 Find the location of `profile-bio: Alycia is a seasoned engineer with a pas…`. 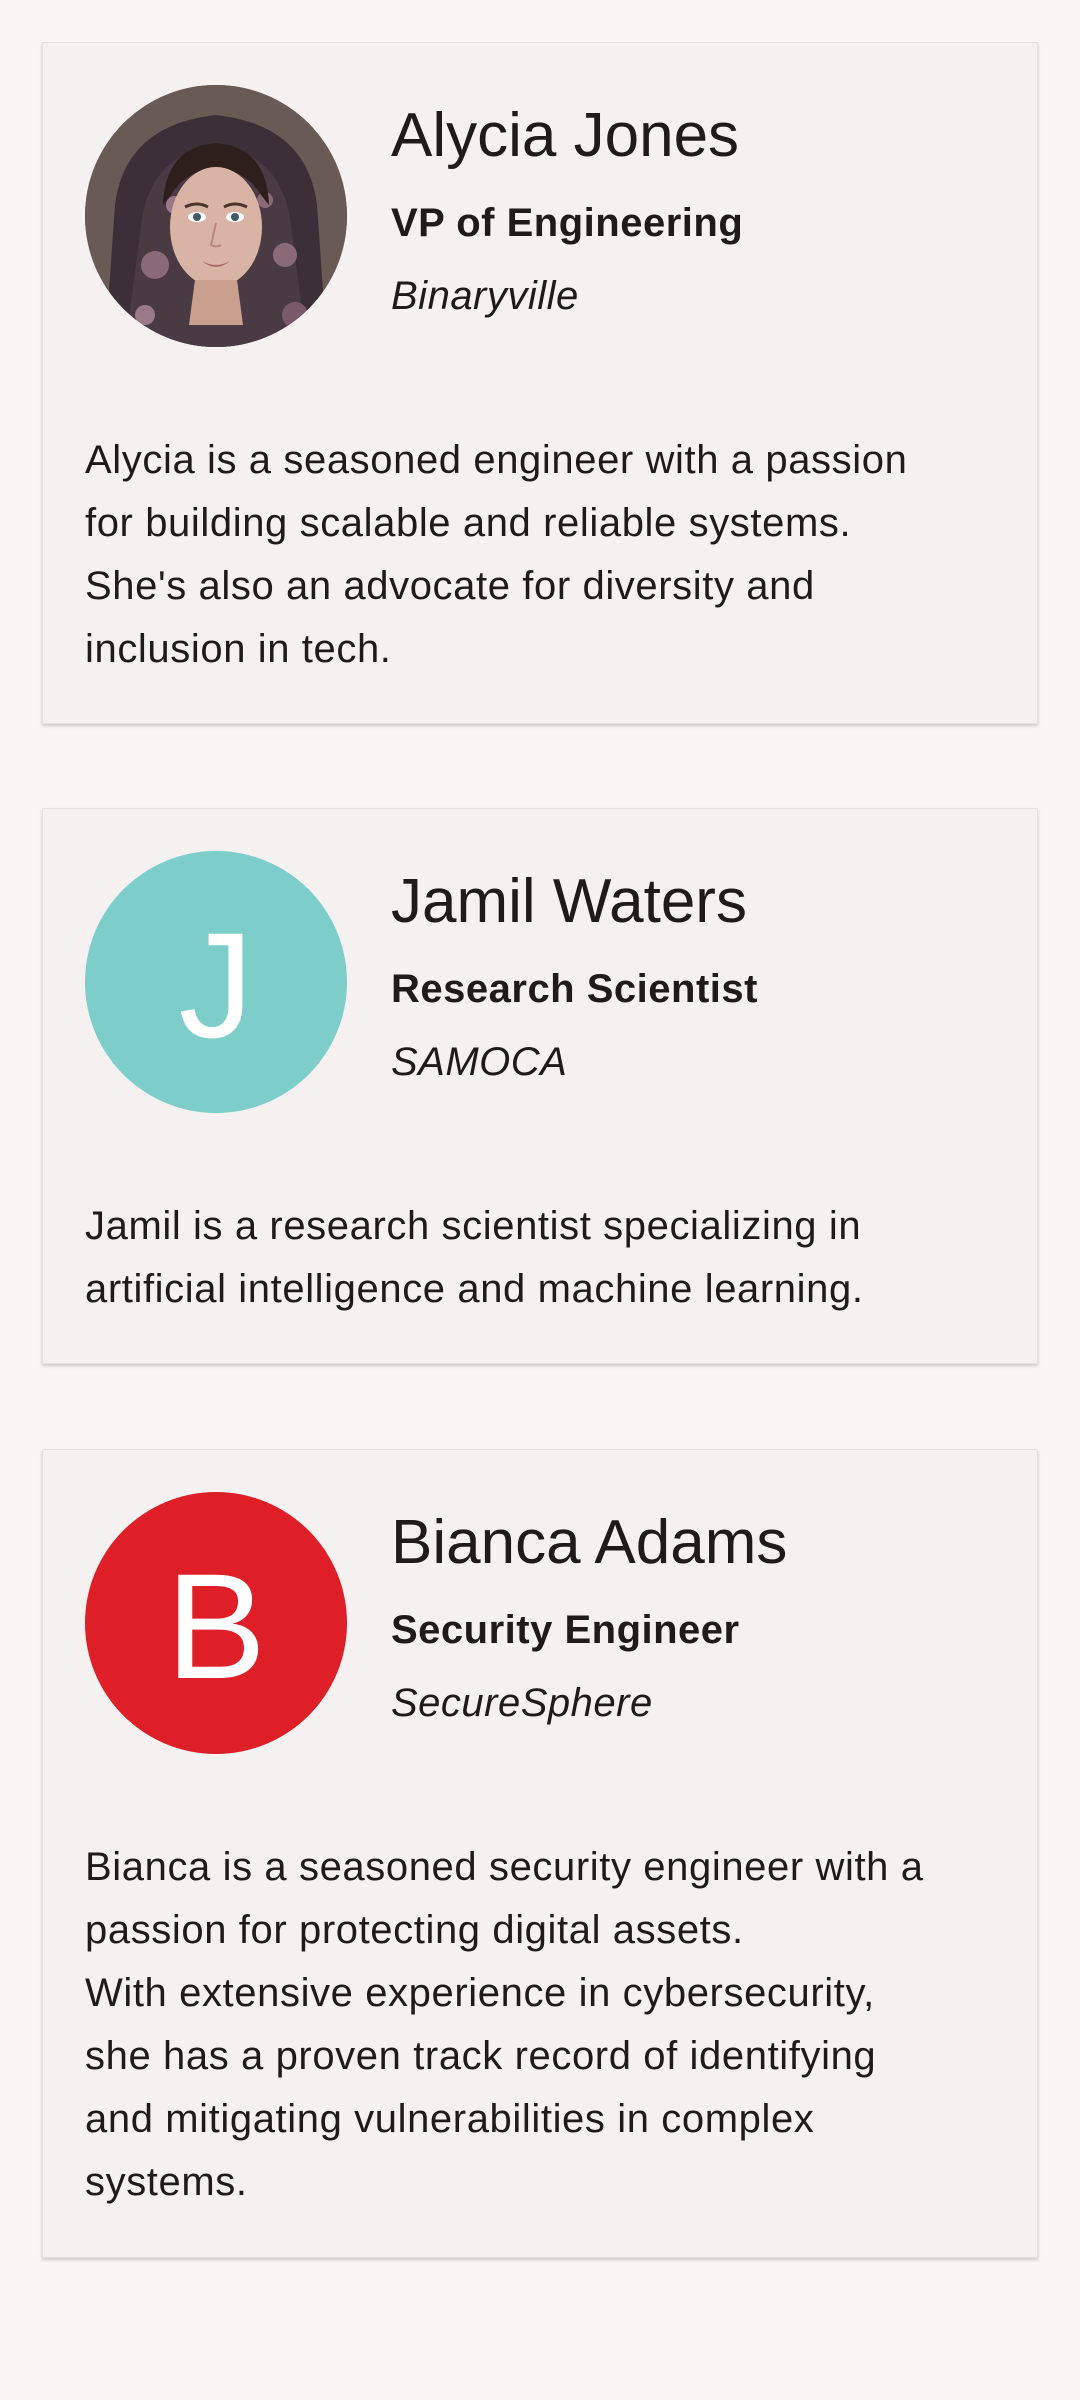

profile-bio: Alycia is a seasoned engineer with a pas… is located at coordinates (496, 554).